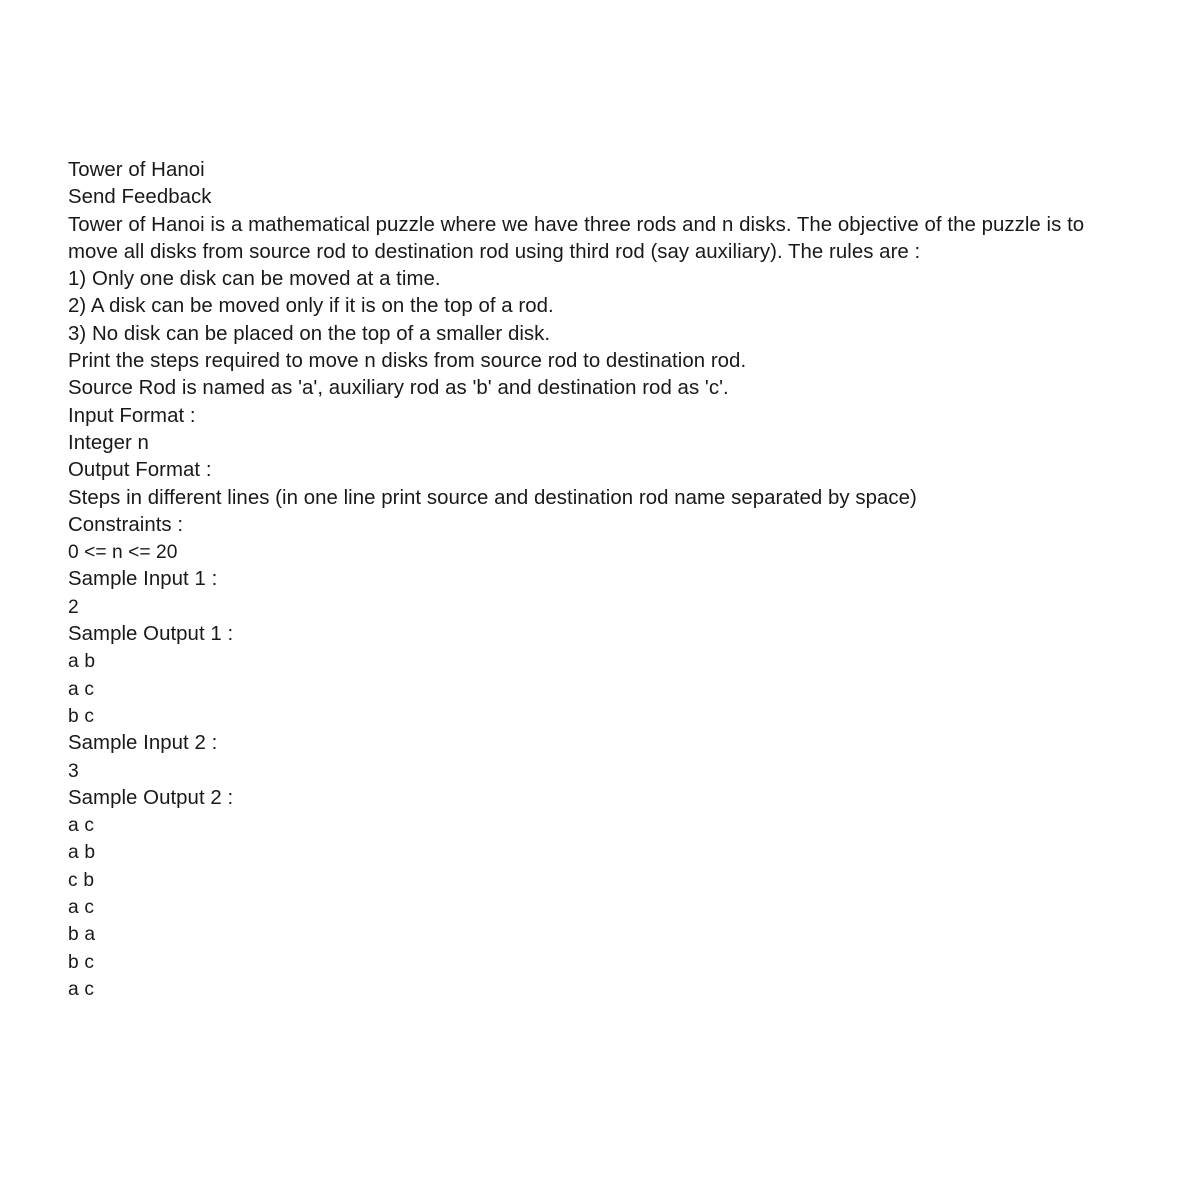 The height and width of the screenshot is (1200, 1200). What do you see at coordinates (143, 743) in the screenshot?
I see `sample-input-2-label: Sample Input 2 :` at bounding box center [143, 743].